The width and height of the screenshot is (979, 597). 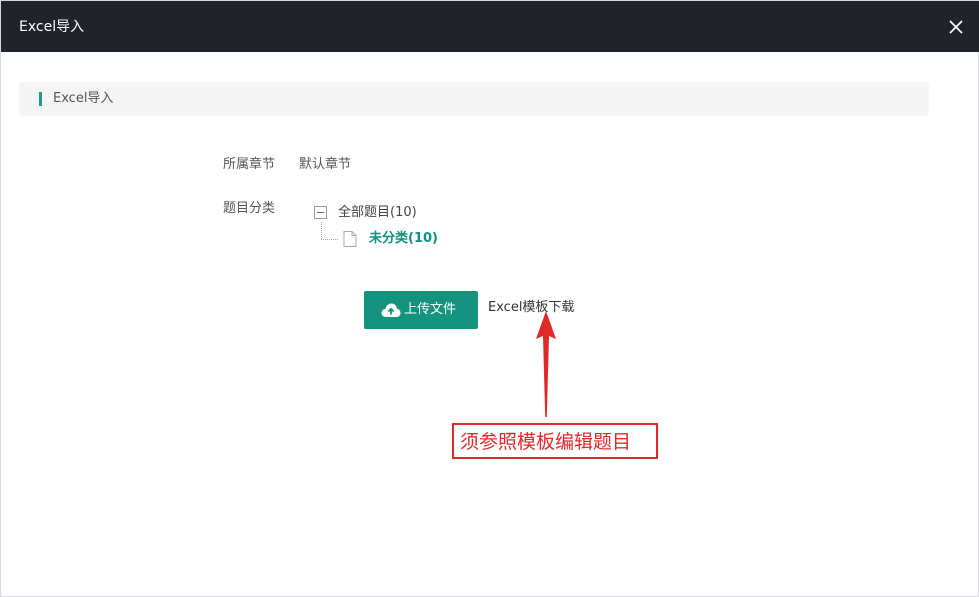 I want to click on section-header: Excel导入, so click(x=474, y=99).